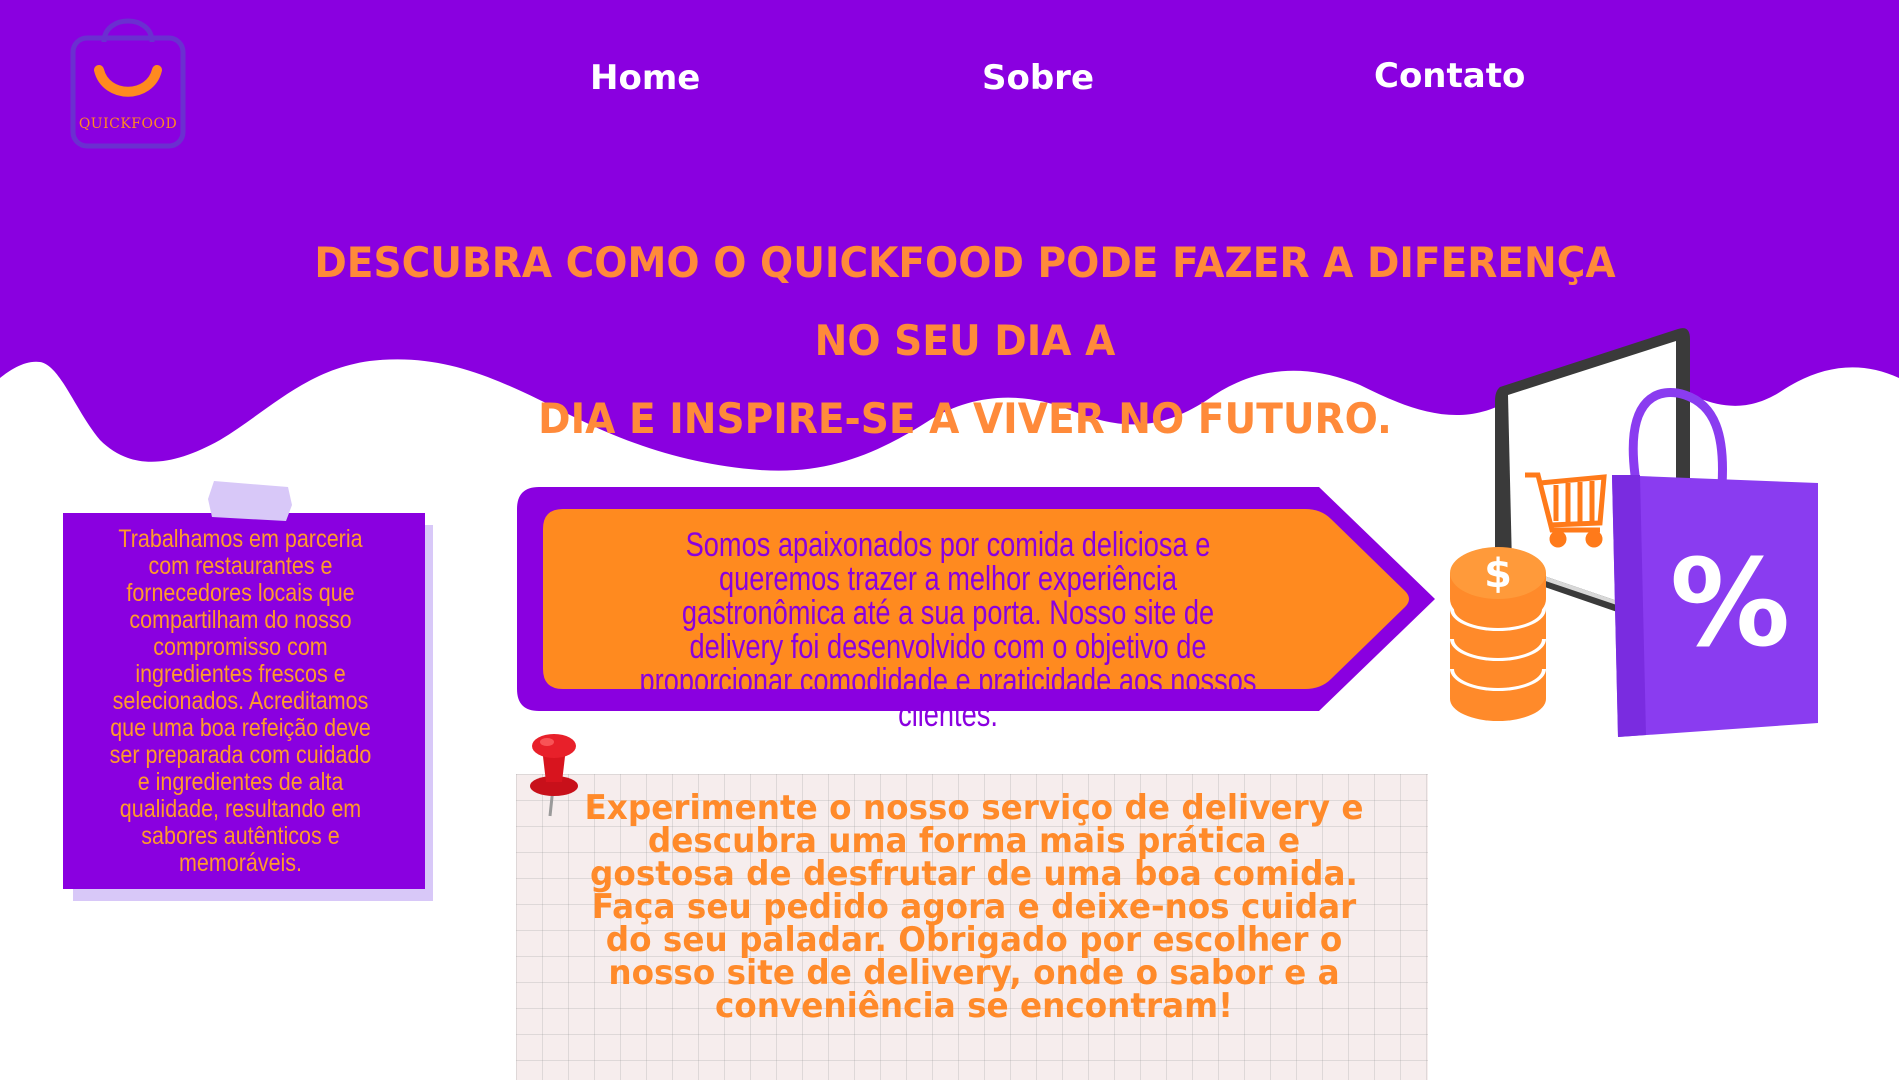 This screenshot has height=1080, width=1899. I want to click on percent-sign: %, so click(1730, 604).